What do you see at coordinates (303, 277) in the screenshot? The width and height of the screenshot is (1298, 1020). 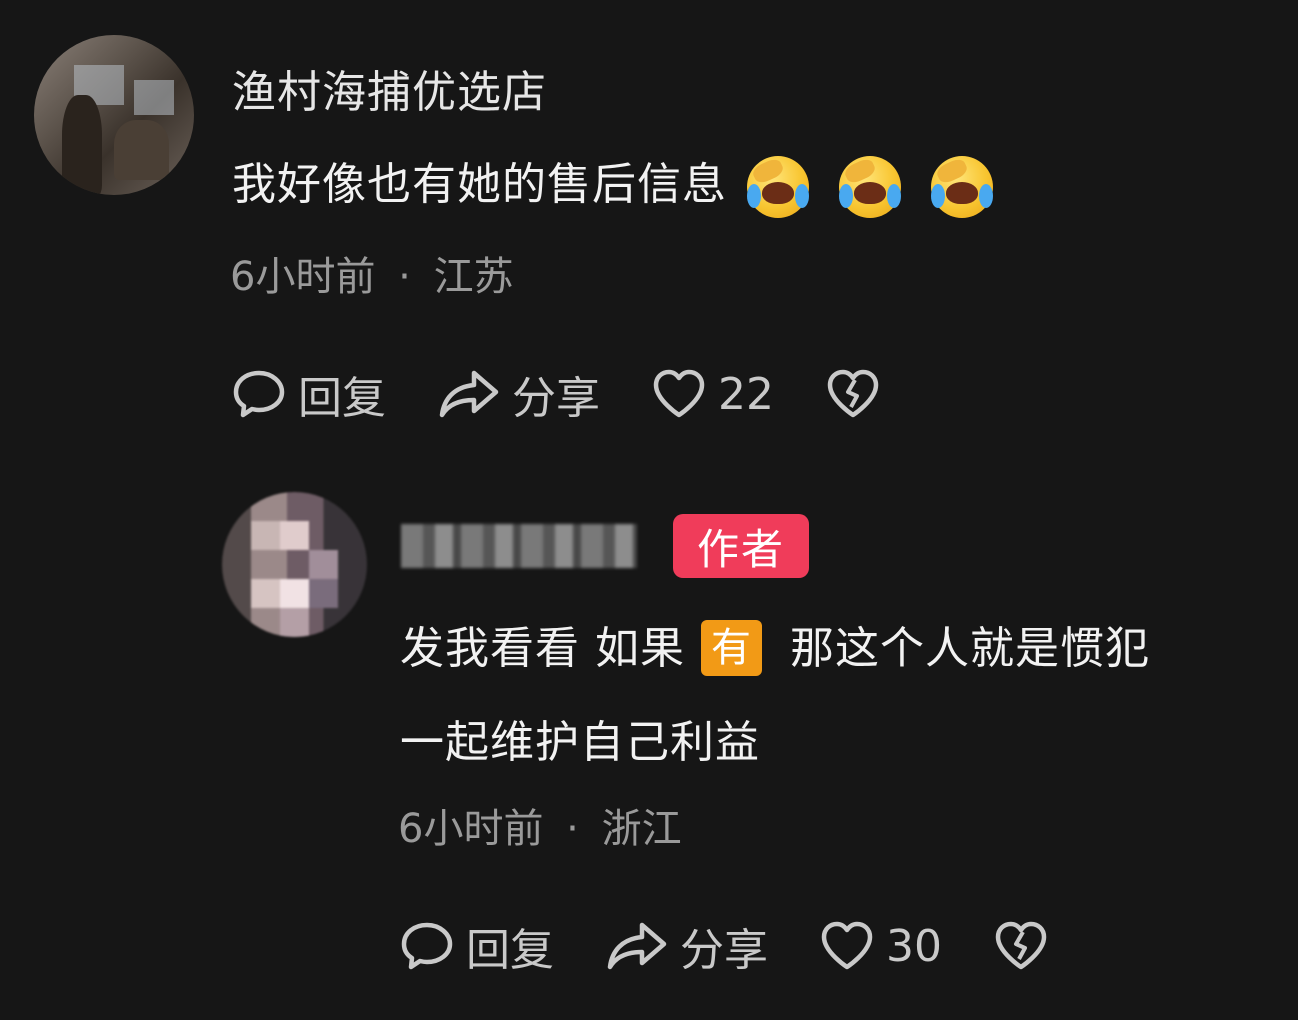 I see `comment-time: 6小时前` at bounding box center [303, 277].